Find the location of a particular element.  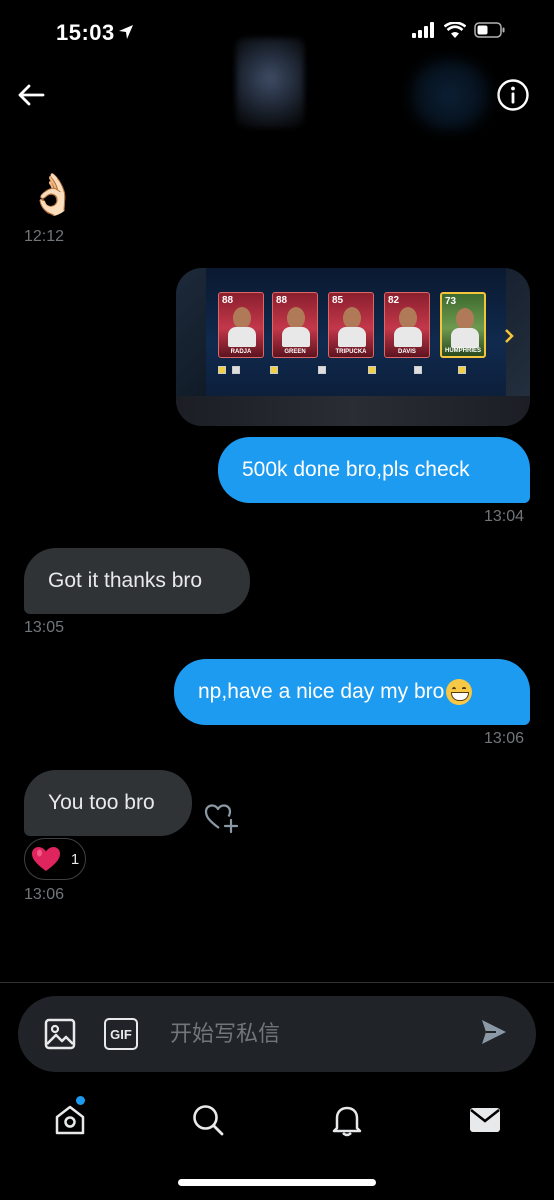

message-composer: GIF is located at coordinates (277, 1034).